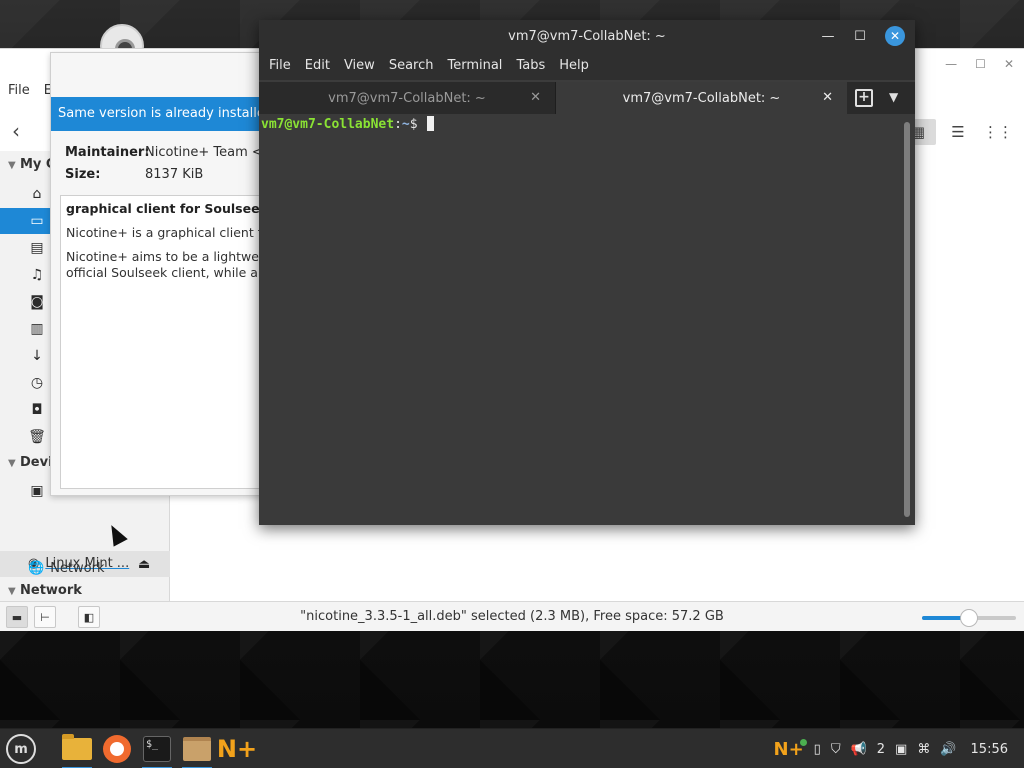  I want to click on menu-search: Search, so click(411, 66).